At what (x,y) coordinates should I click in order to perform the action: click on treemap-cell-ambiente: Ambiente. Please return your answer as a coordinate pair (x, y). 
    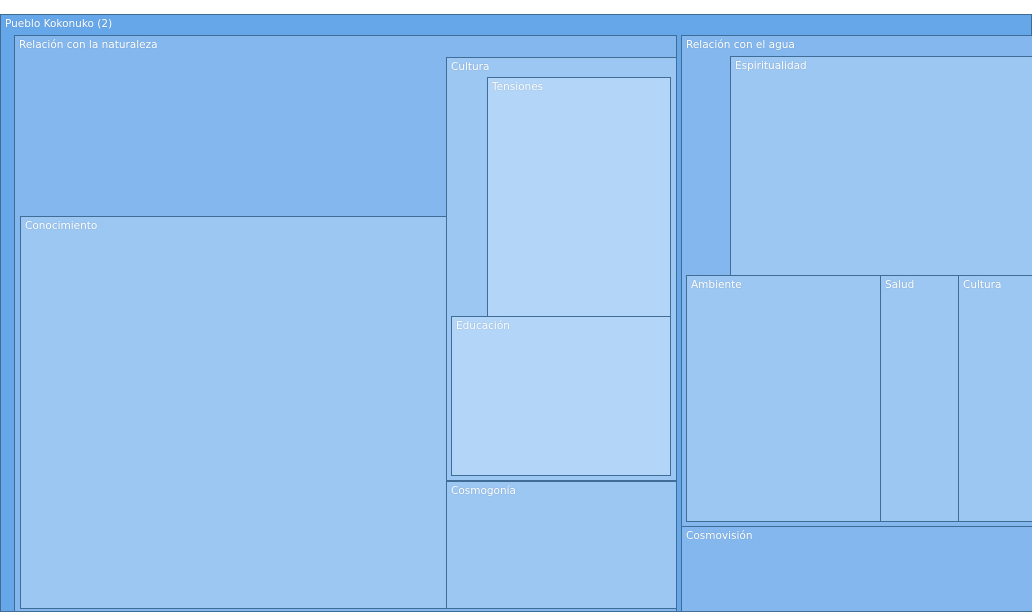
    Looking at the image, I should click on (784, 398).